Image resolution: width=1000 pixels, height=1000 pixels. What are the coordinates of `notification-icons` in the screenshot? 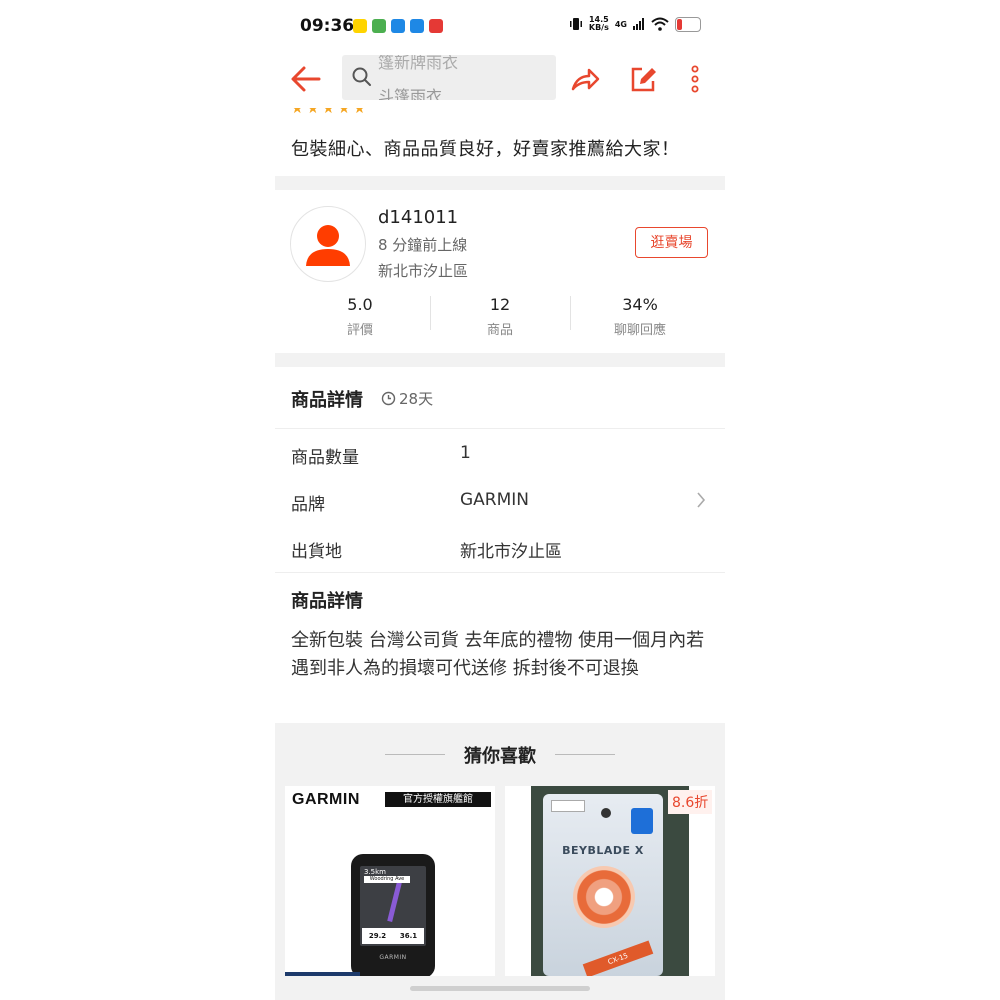 It's located at (398, 26).